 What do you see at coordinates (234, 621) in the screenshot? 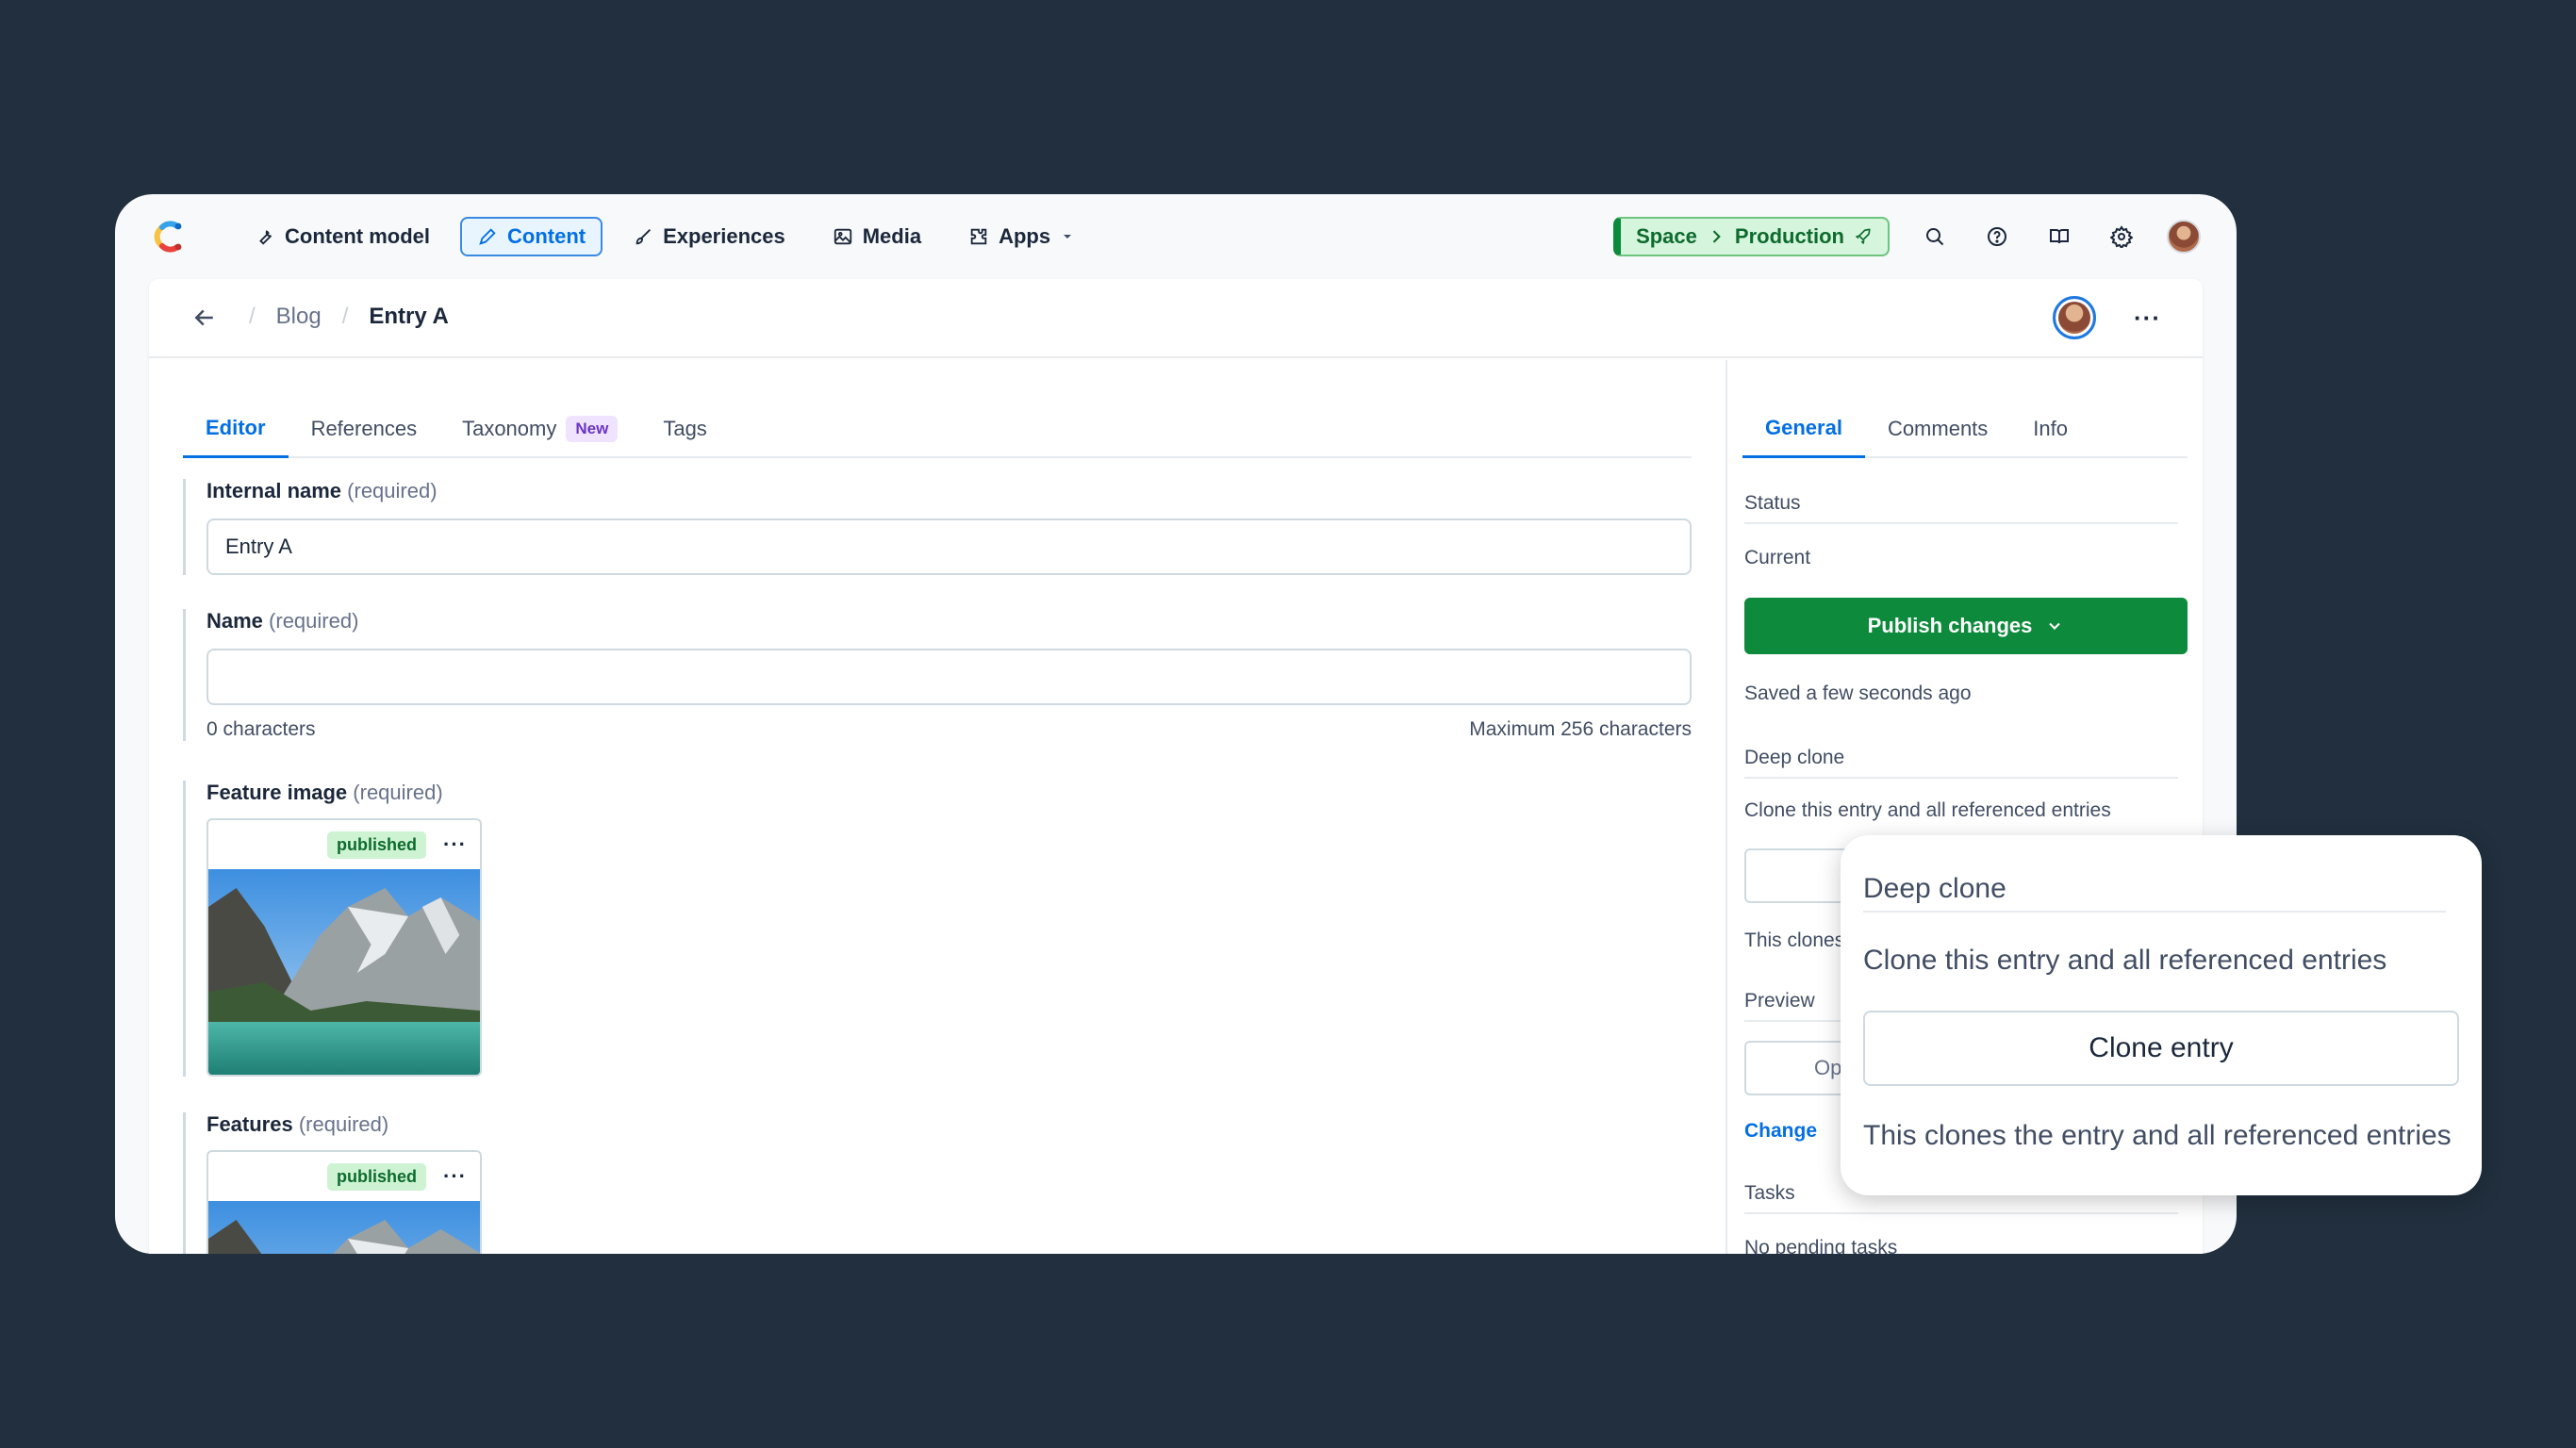
I see `name-label-text: Name` at bounding box center [234, 621].